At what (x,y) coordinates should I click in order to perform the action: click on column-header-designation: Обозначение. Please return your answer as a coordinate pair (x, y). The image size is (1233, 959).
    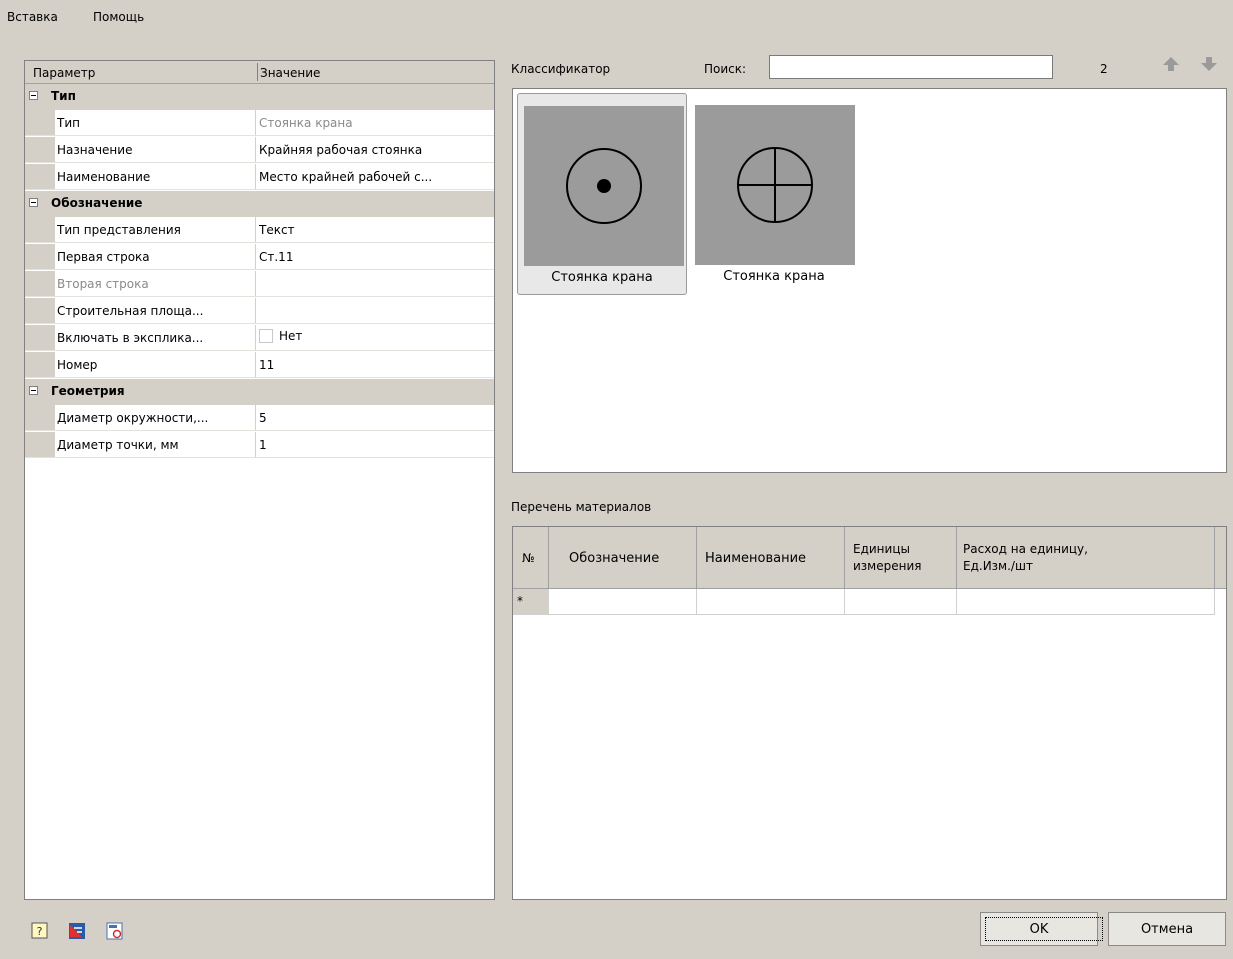
    Looking at the image, I should click on (623, 558).